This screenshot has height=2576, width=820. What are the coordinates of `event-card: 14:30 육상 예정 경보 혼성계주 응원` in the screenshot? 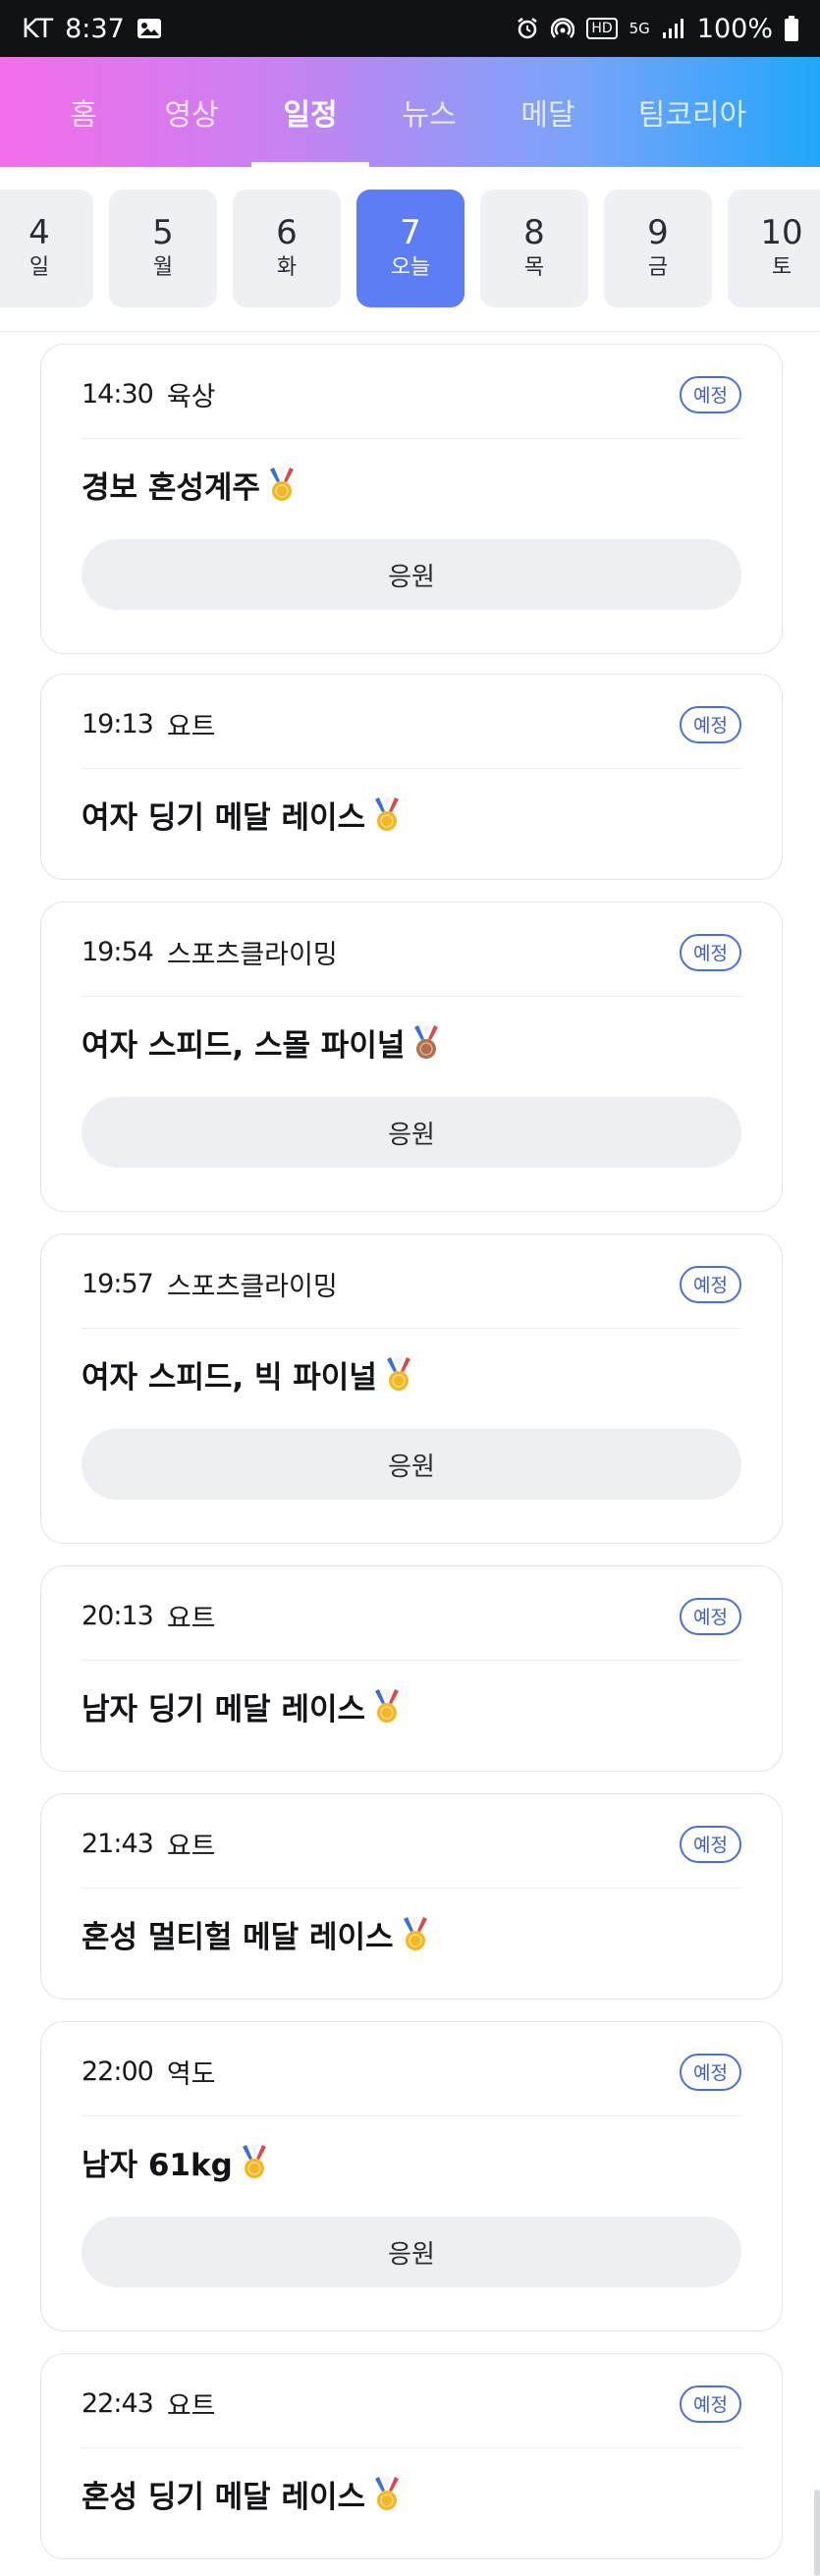 It's located at (411, 499).